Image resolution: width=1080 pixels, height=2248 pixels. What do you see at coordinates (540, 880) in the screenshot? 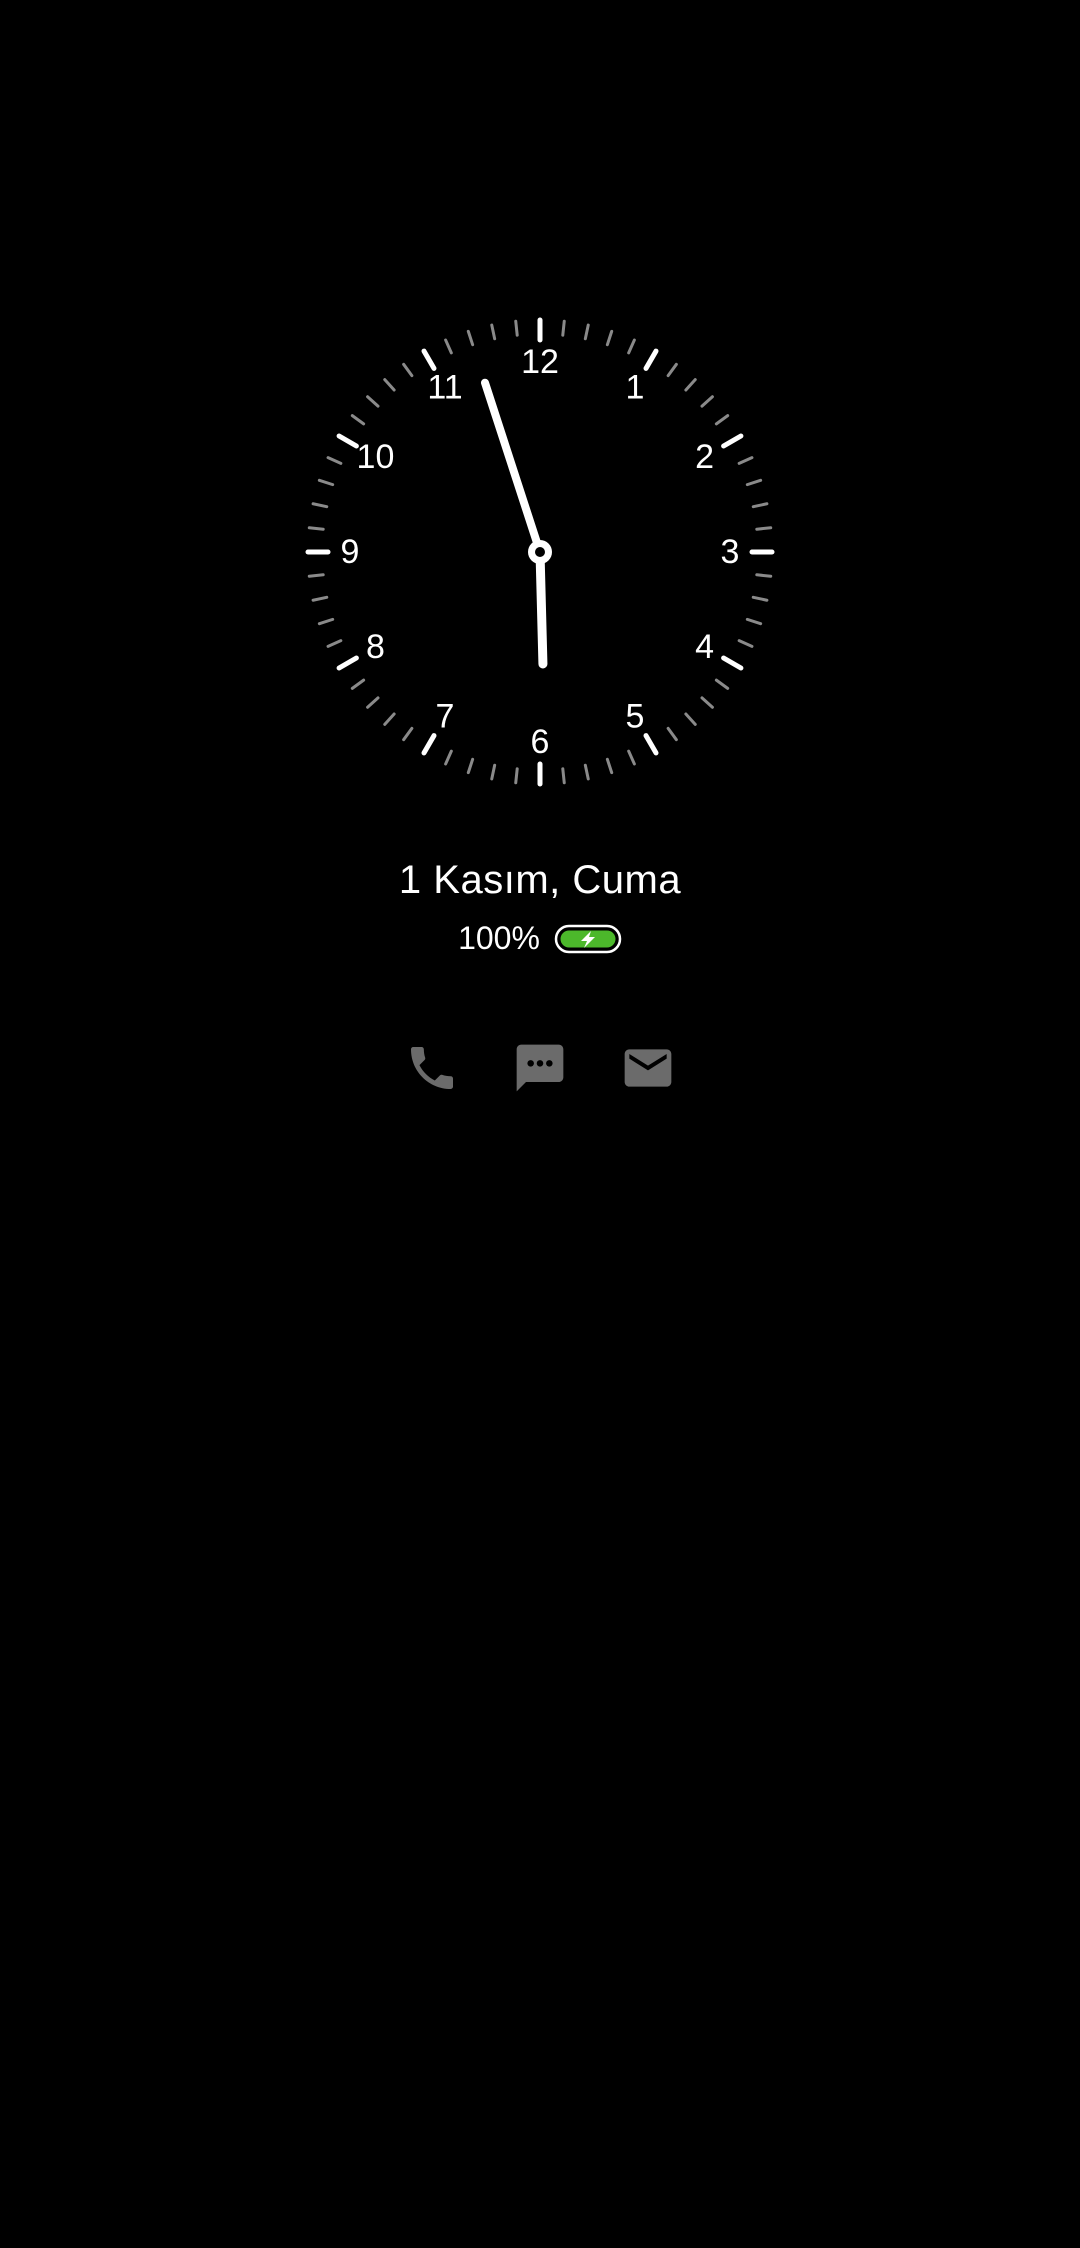
I see `date-label: 1 Kasım, Cuma` at bounding box center [540, 880].